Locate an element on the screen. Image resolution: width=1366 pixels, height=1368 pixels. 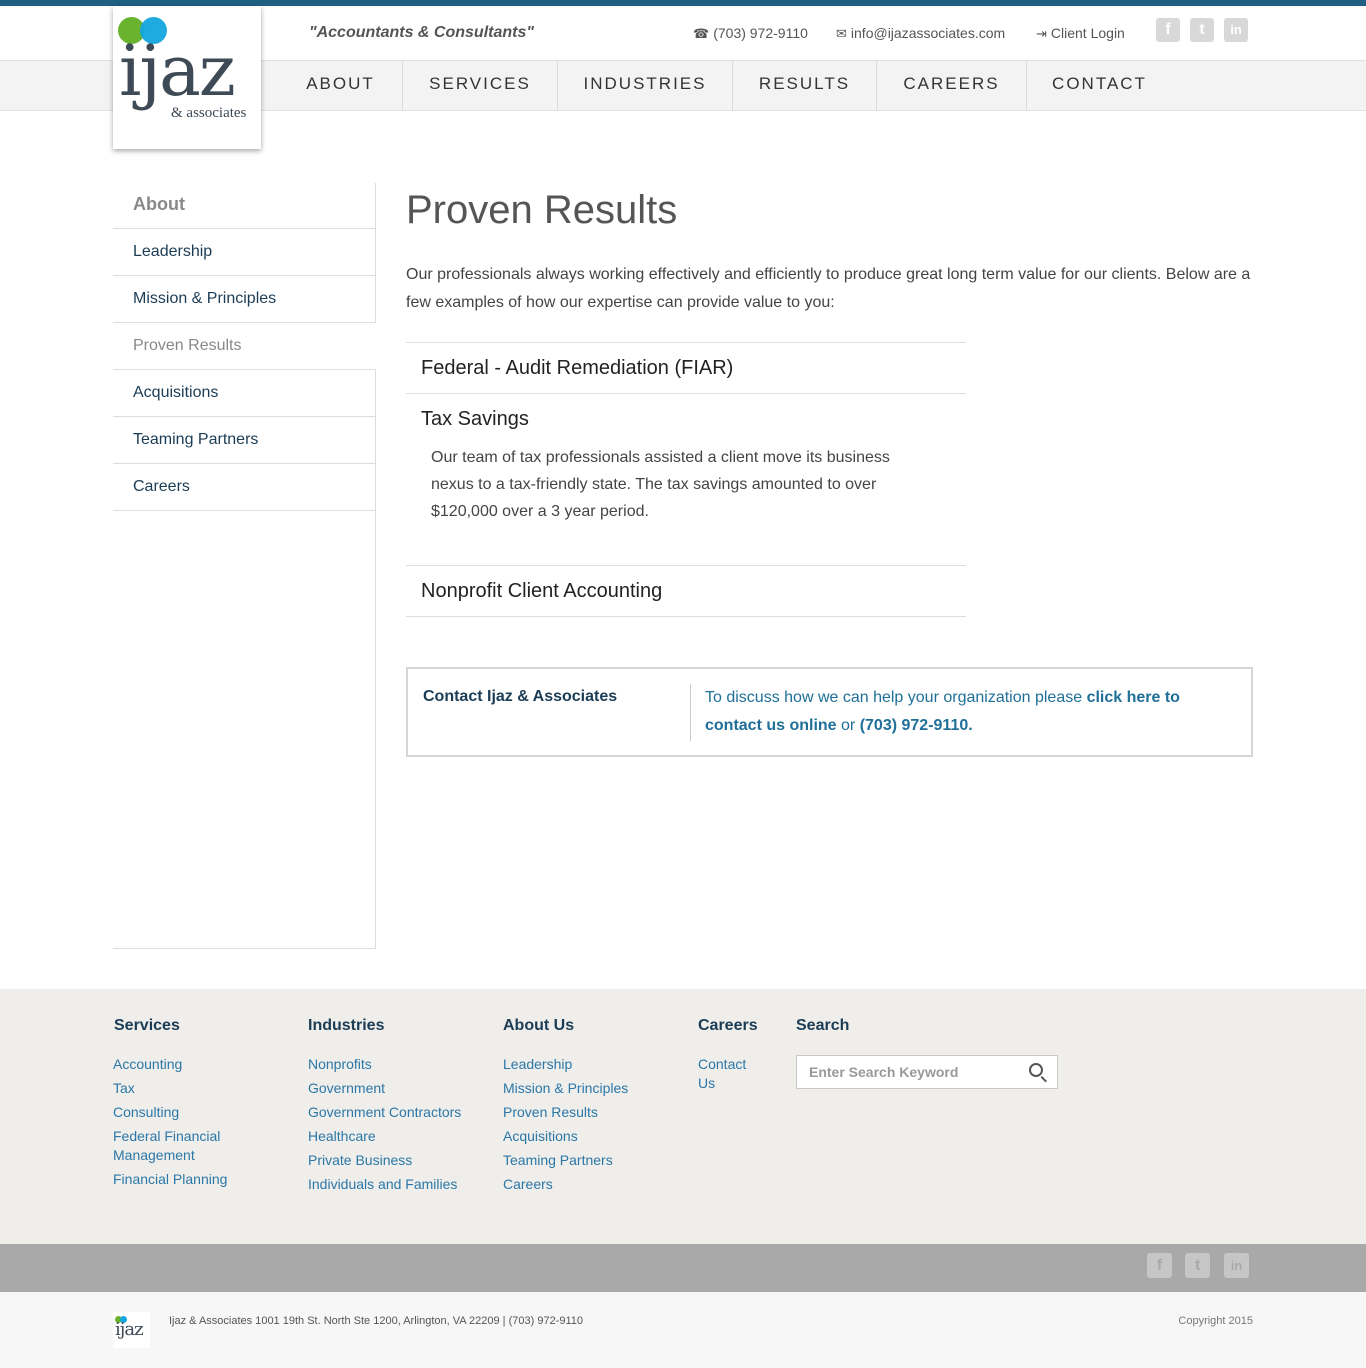
sidebar-item-teaming-partners: Teaming Partners is located at coordinates (244, 440).